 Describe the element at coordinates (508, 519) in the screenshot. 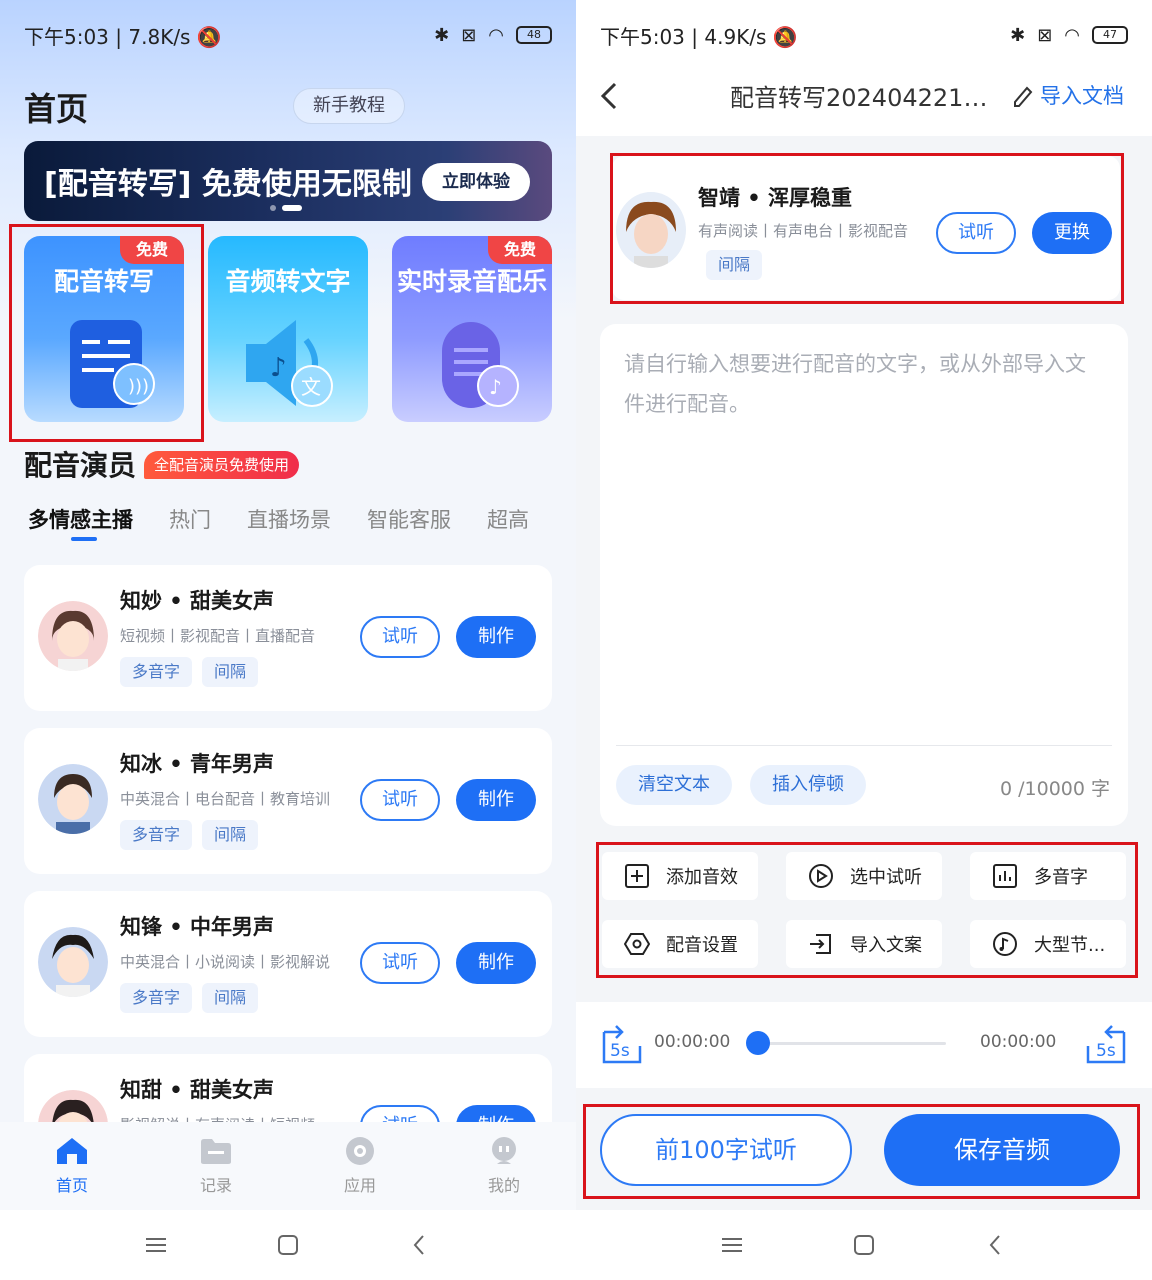

I see `tab-more: 超高` at that location.